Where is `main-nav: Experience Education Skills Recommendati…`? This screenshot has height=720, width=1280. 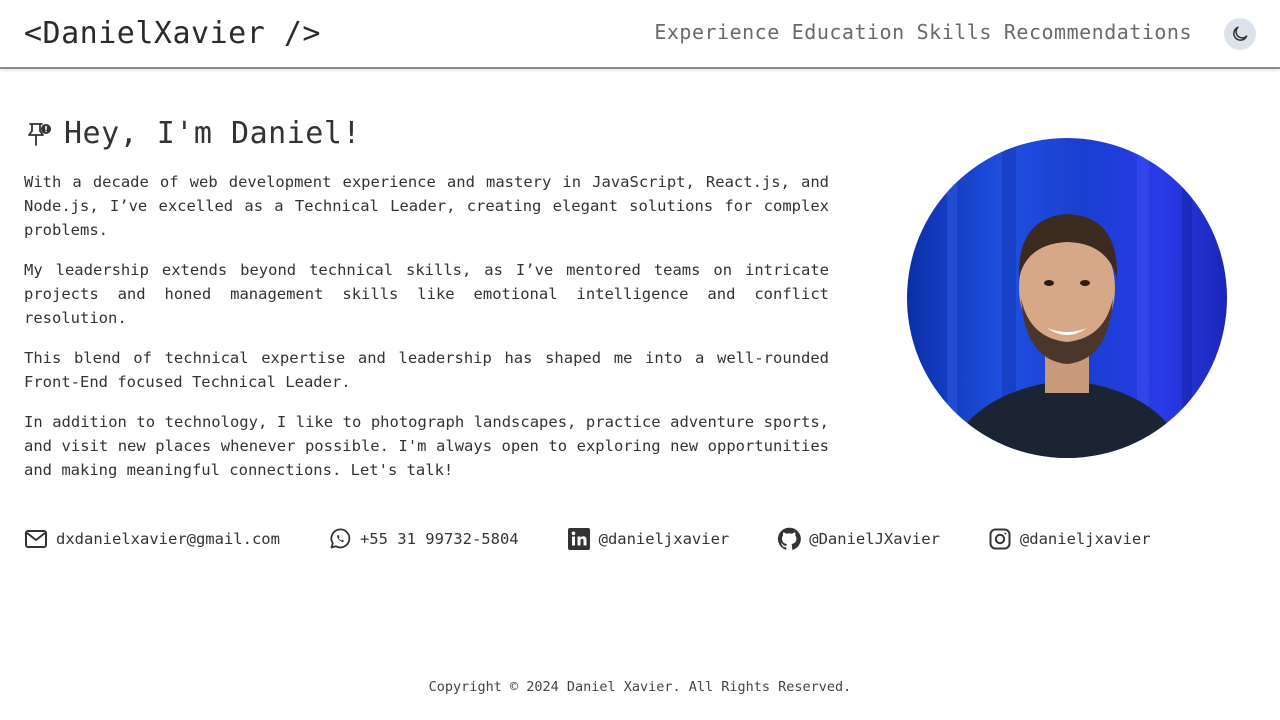 main-nav: Experience Education Skills Recommendati… is located at coordinates (923, 32).